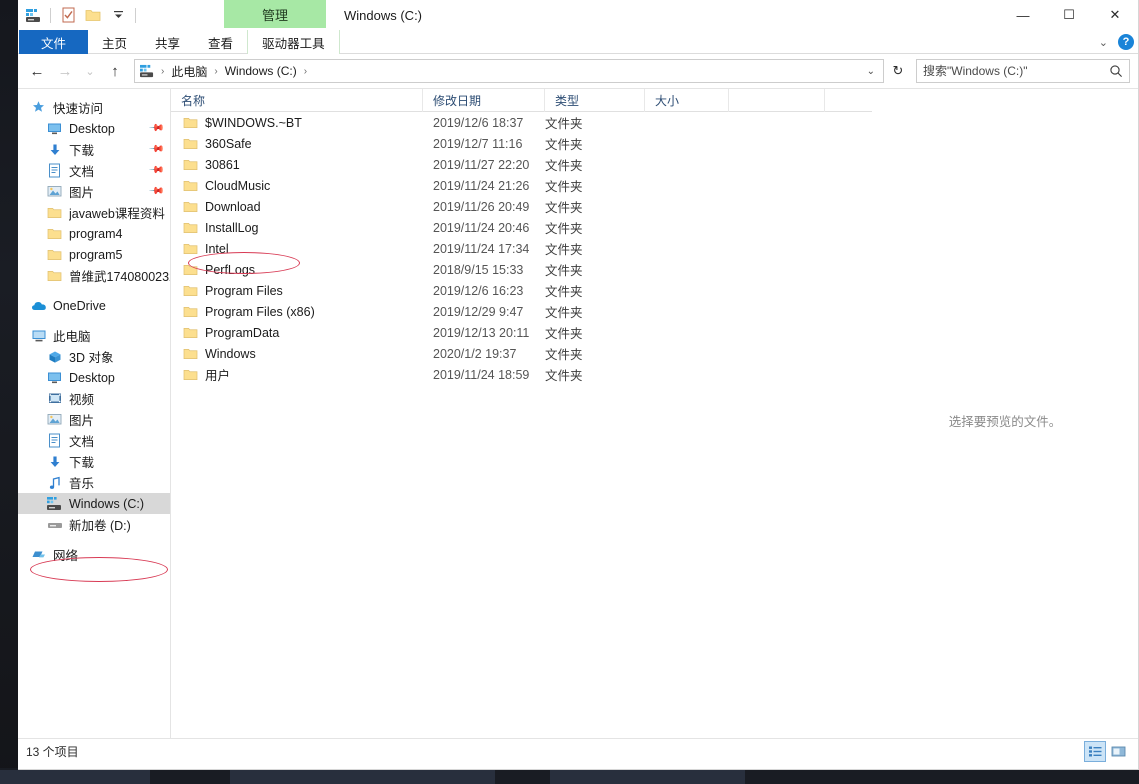 This screenshot has width=1139, height=784. I want to click on file-date-cell: 2019/12/6 16:23, so click(478, 290).